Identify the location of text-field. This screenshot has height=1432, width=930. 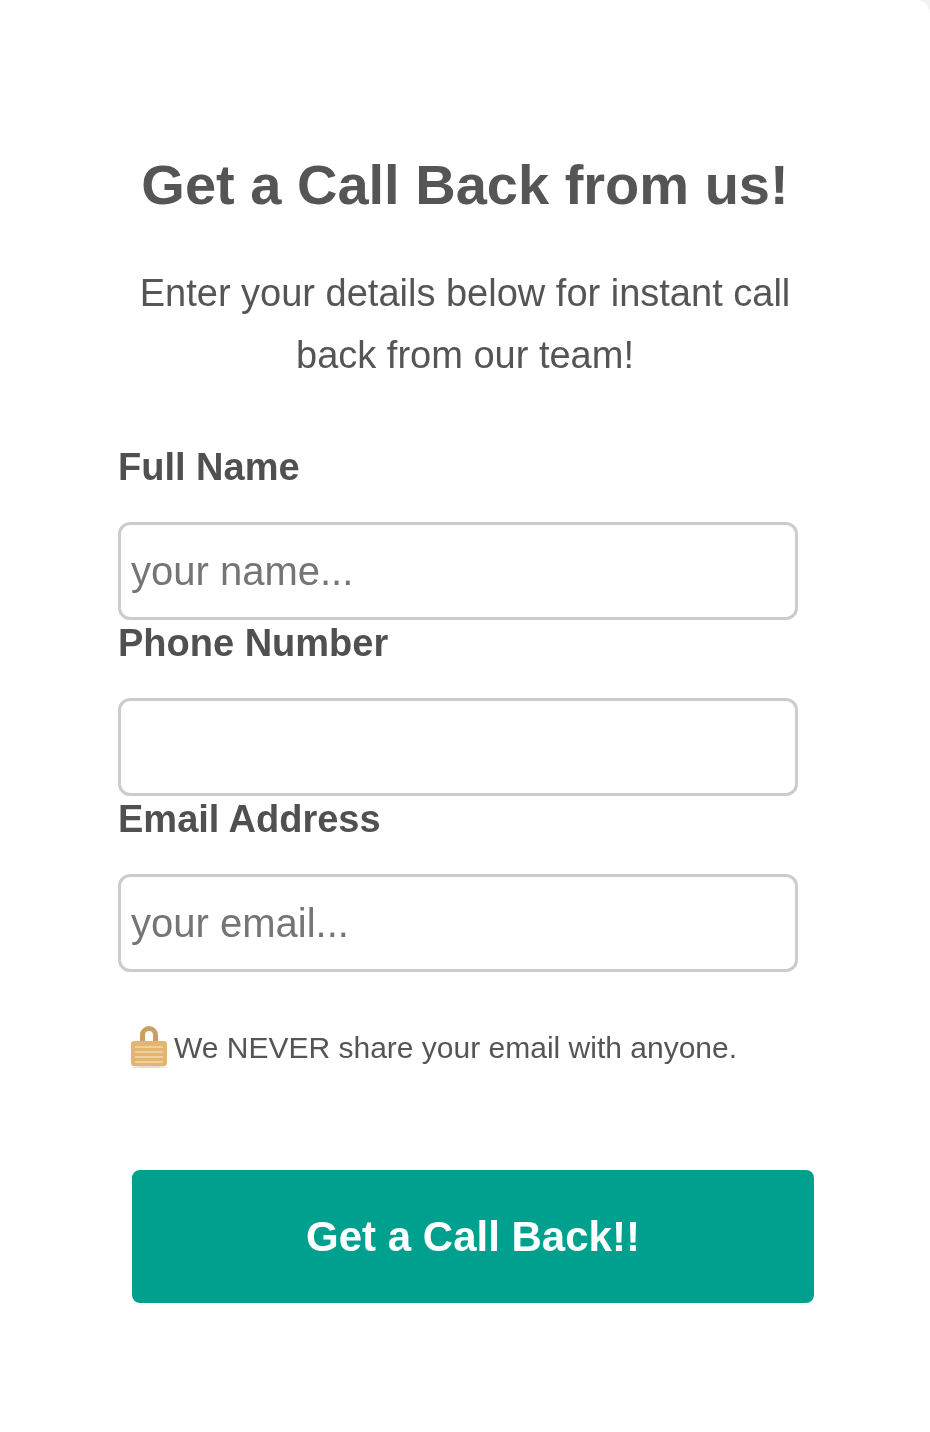
(458, 747).